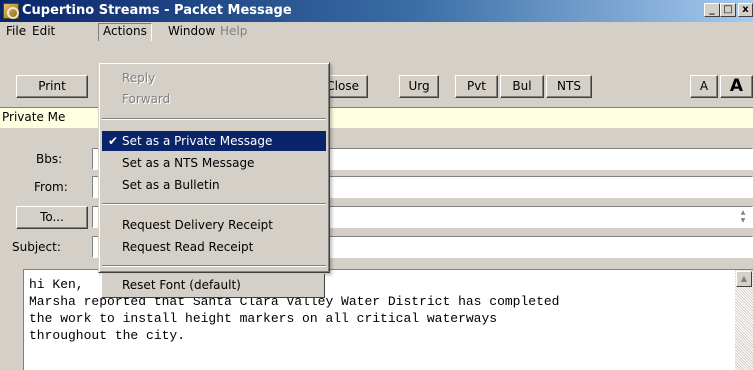 Image resolution: width=753 pixels, height=370 pixels. What do you see at coordinates (113, 141) in the screenshot?
I see `checkmark-icon: ✔` at bounding box center [113, 141].